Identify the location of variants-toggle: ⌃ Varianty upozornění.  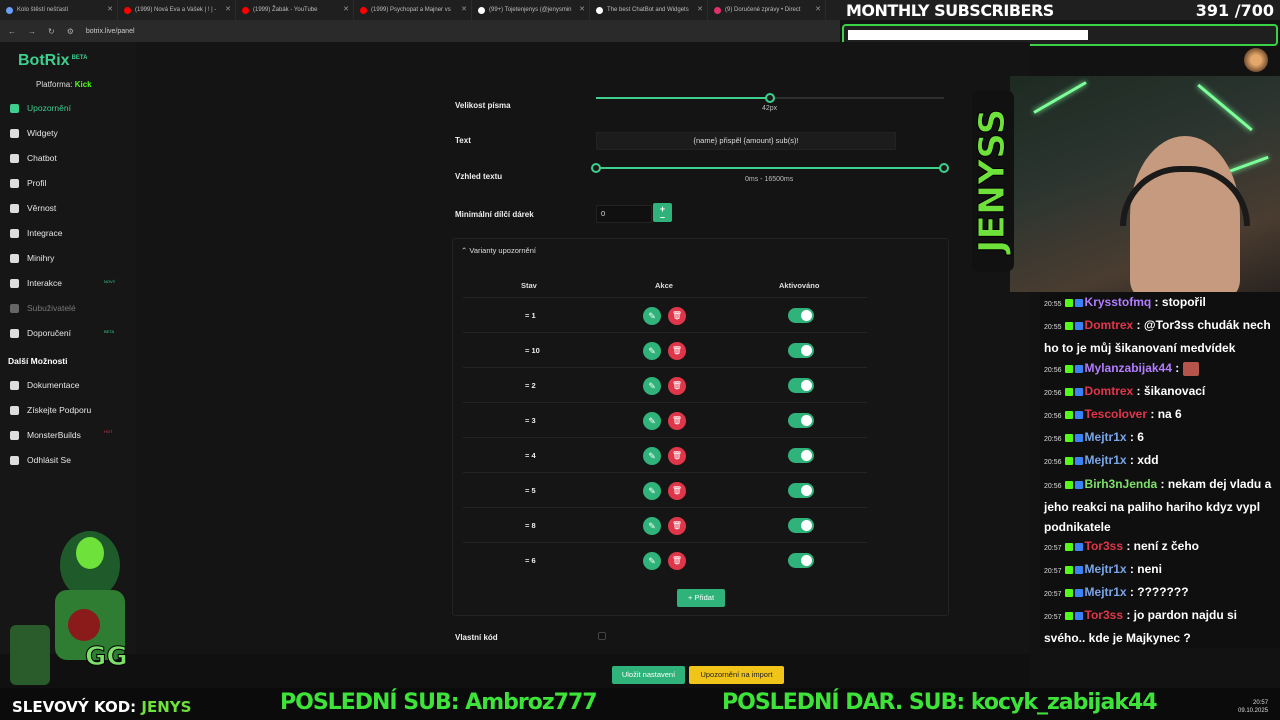
(498, 250).